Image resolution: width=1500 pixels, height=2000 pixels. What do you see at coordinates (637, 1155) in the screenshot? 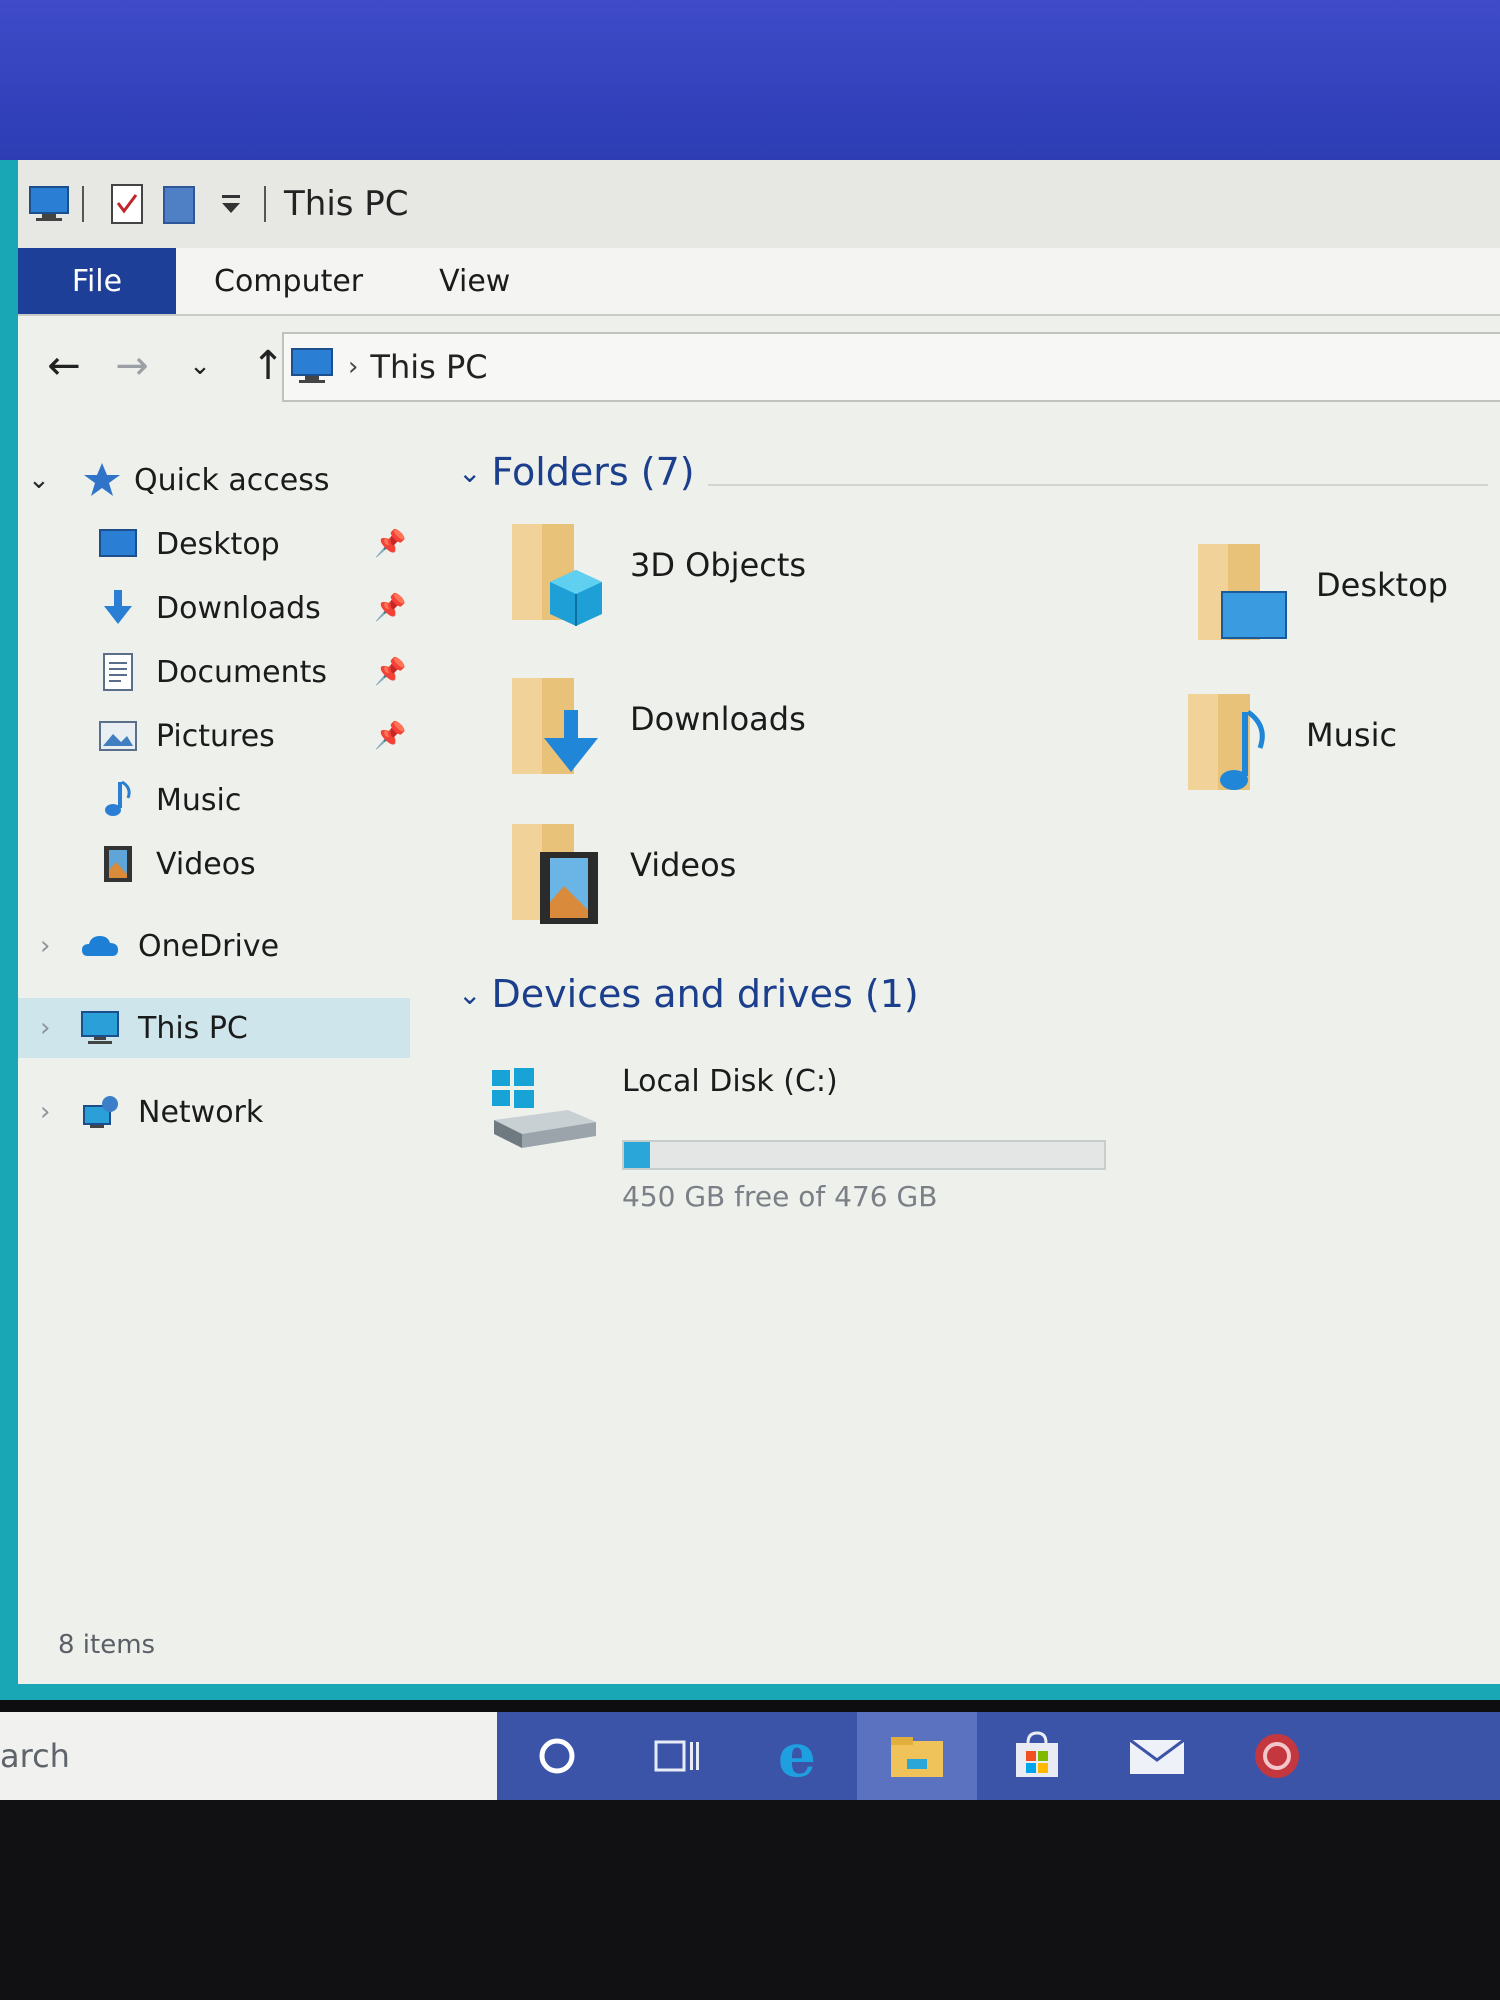
I see `drive-usage-fill` at bounding box center [637, 1155].